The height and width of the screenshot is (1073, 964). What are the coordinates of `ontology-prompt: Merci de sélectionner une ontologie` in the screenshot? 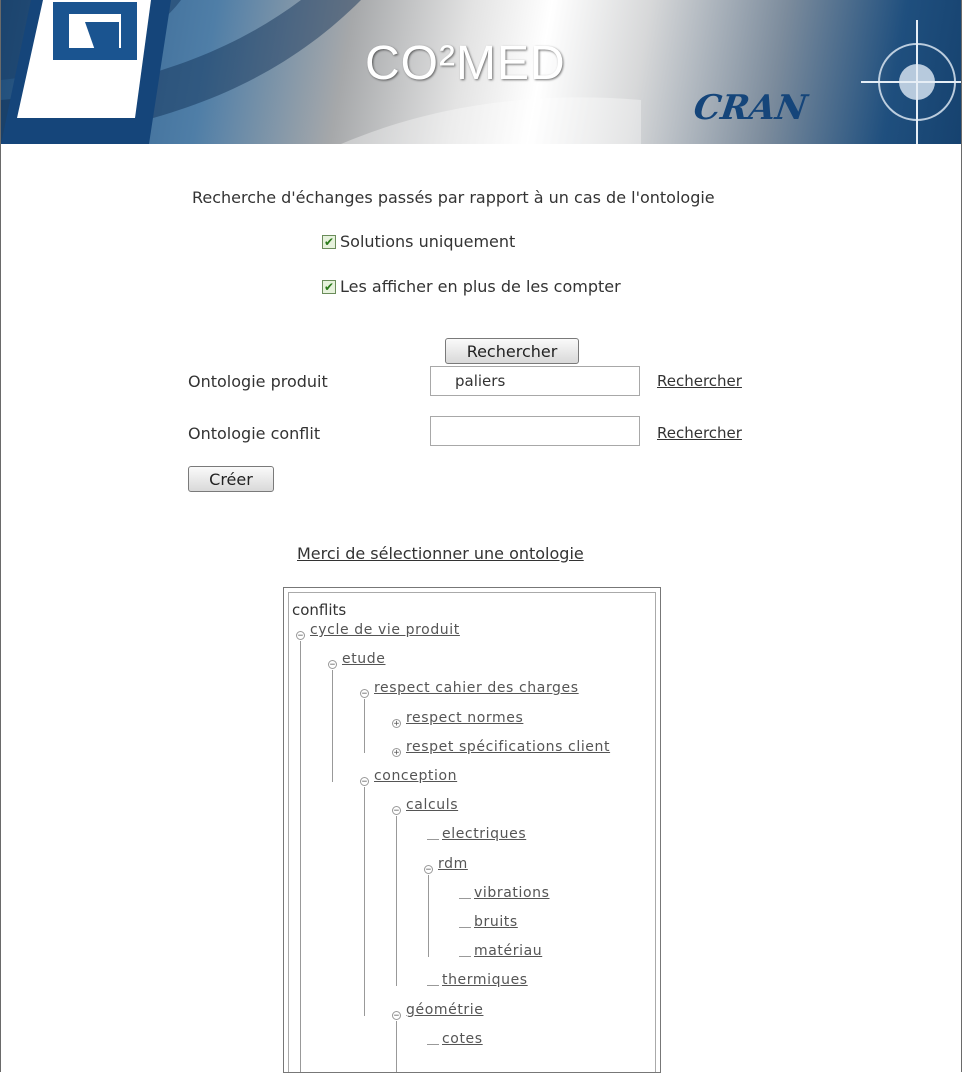 It's located at (440, 553).